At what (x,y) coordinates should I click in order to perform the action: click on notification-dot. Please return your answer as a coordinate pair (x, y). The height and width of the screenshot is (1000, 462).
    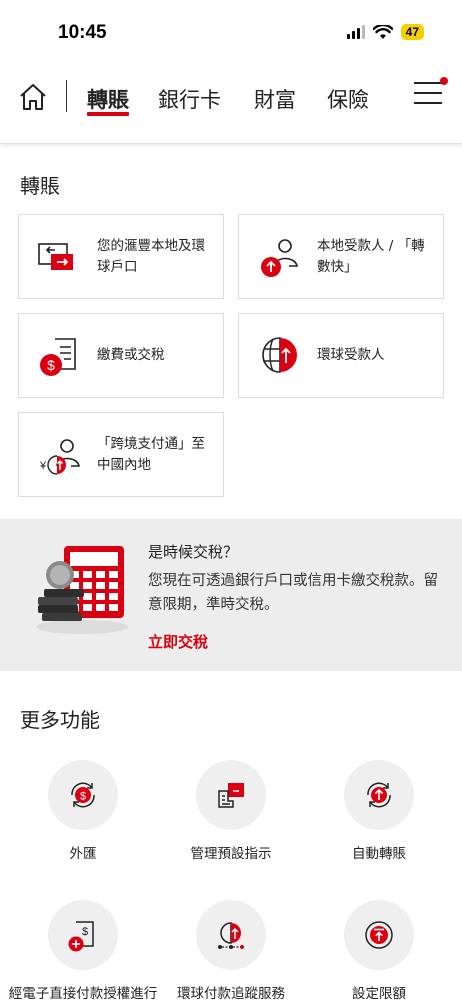
    Looking at the image, I should click on (444, 81).